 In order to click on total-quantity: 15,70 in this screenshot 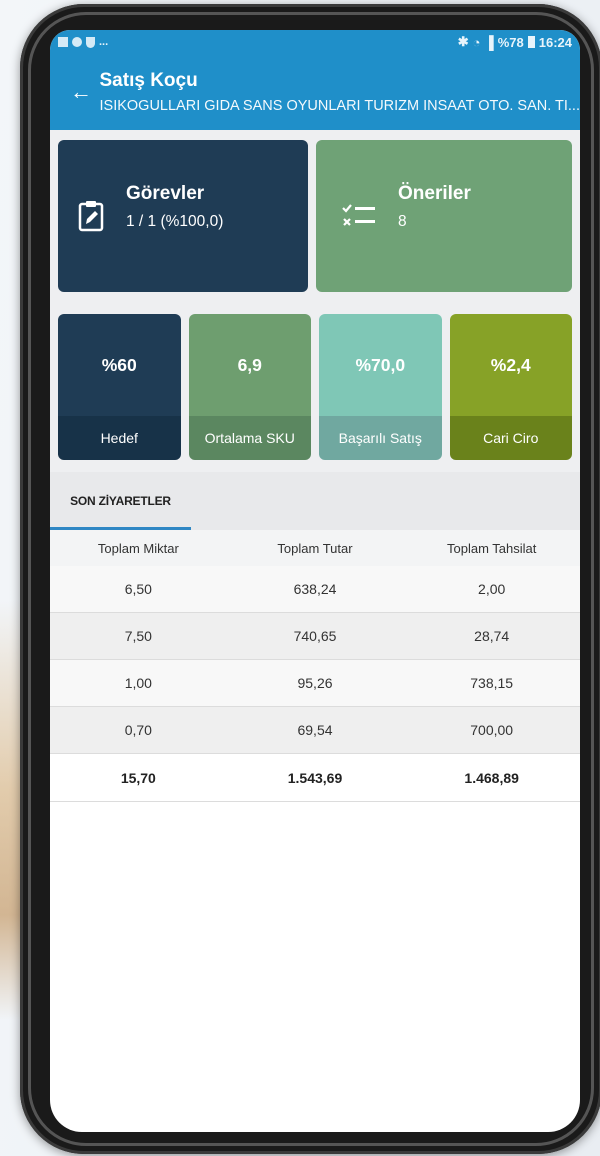, I will do `click(138, 777)`.